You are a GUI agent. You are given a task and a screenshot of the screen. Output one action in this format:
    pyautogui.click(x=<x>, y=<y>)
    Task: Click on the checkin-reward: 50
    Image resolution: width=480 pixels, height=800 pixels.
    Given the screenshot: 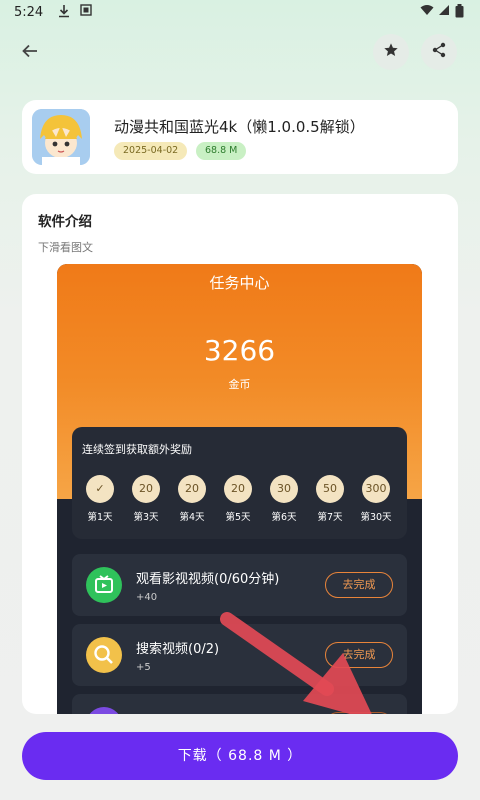 What is the action you would take?
    pyautogui.click(x=330, y=489)
    